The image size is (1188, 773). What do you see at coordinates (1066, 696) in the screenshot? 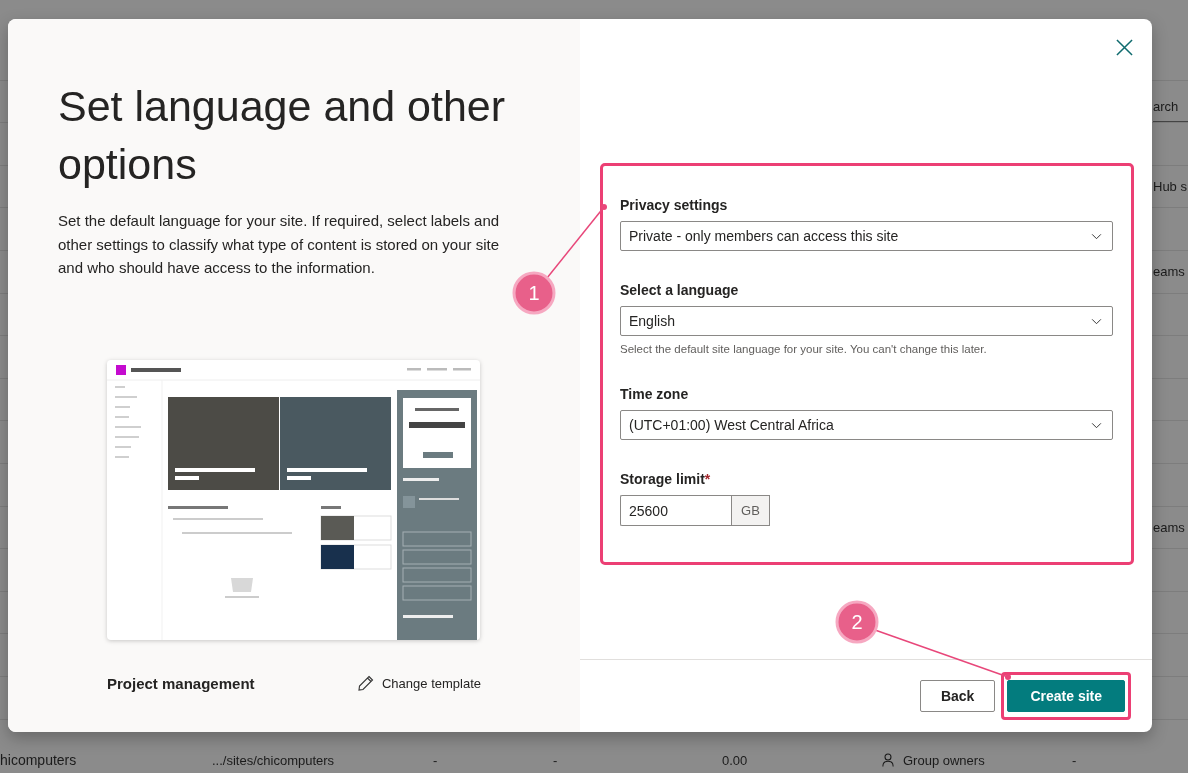
I see `create-site-button: Create site` at bounding box center [1066, 696].